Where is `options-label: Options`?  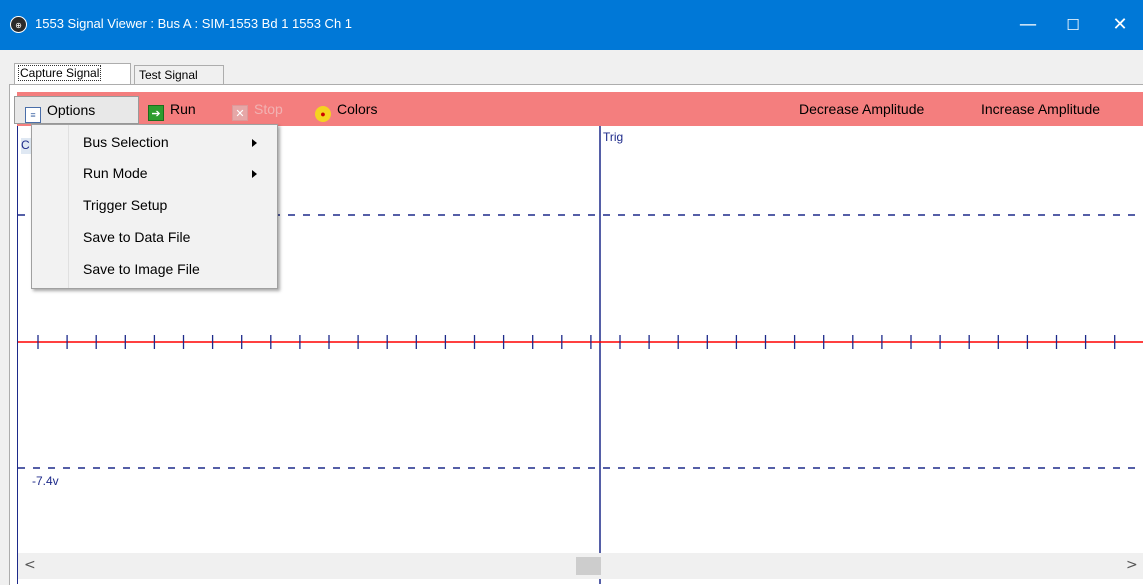
options-label: Options is located at coordinates (71, 110).